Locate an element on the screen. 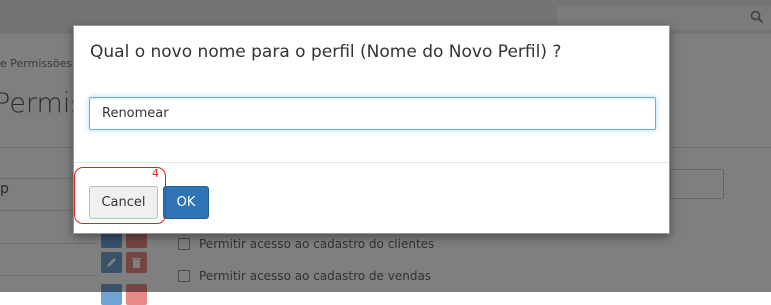  profile-name-input is located at coordinates (372, 113).